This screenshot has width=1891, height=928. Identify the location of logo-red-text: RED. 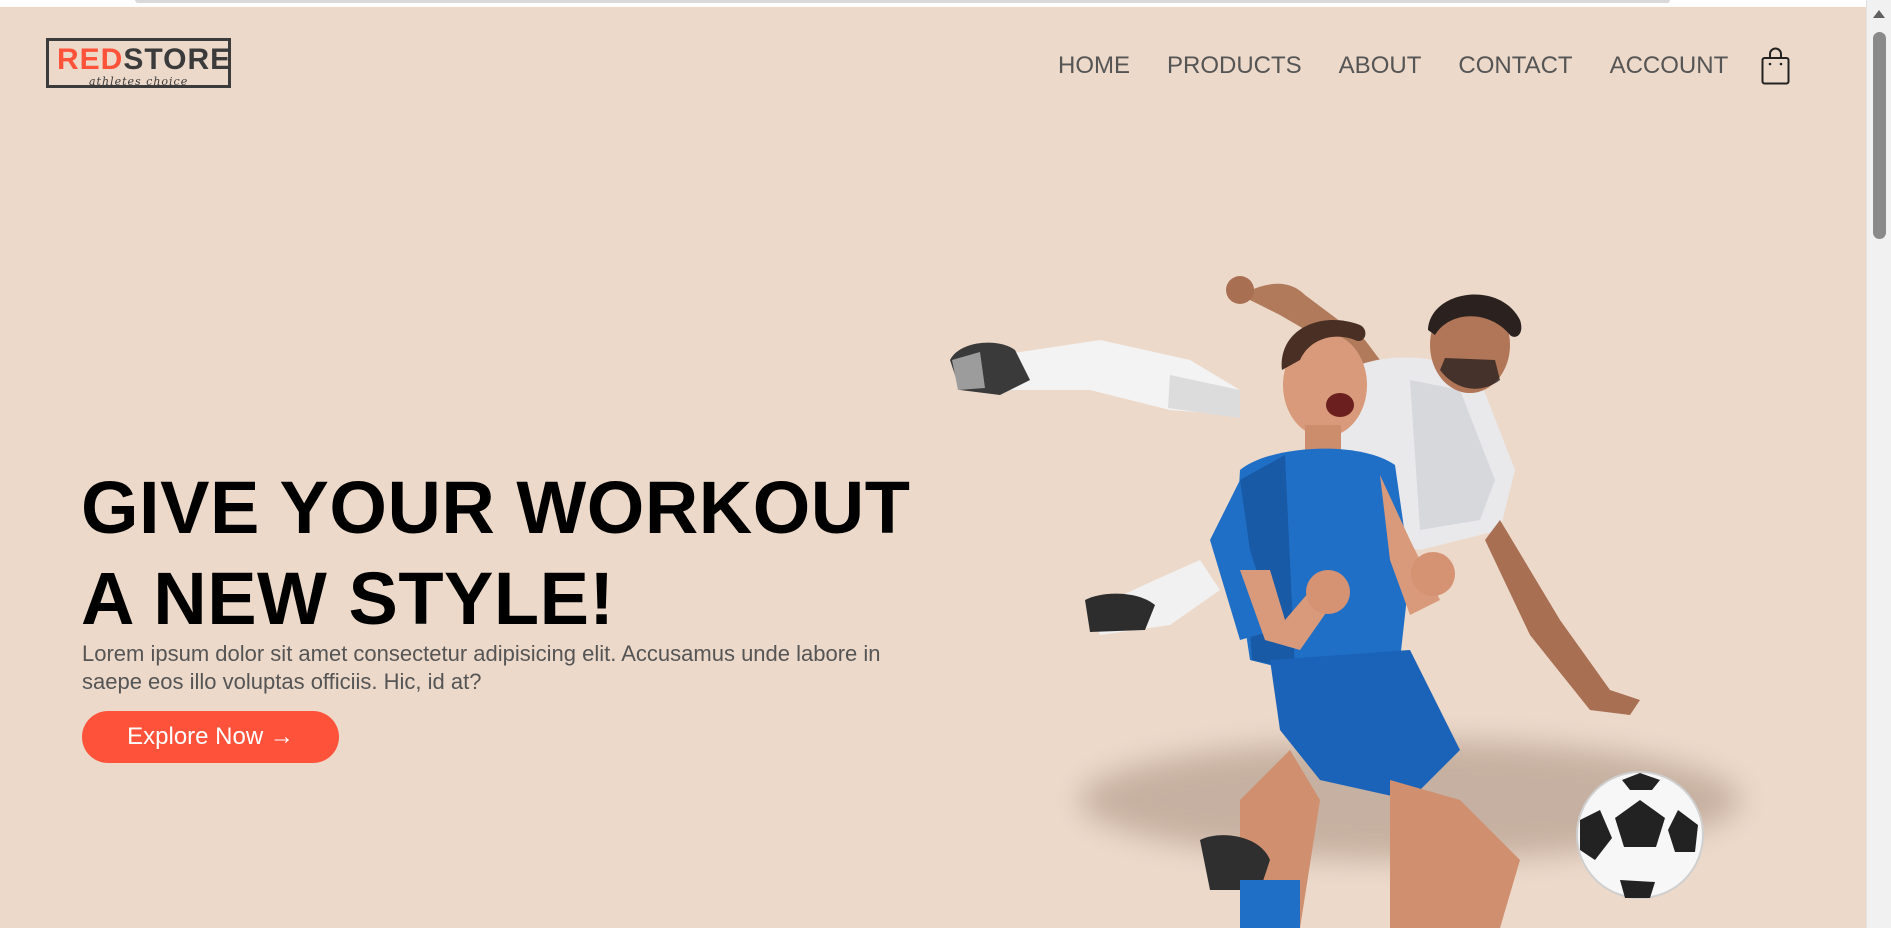
(90, 59).